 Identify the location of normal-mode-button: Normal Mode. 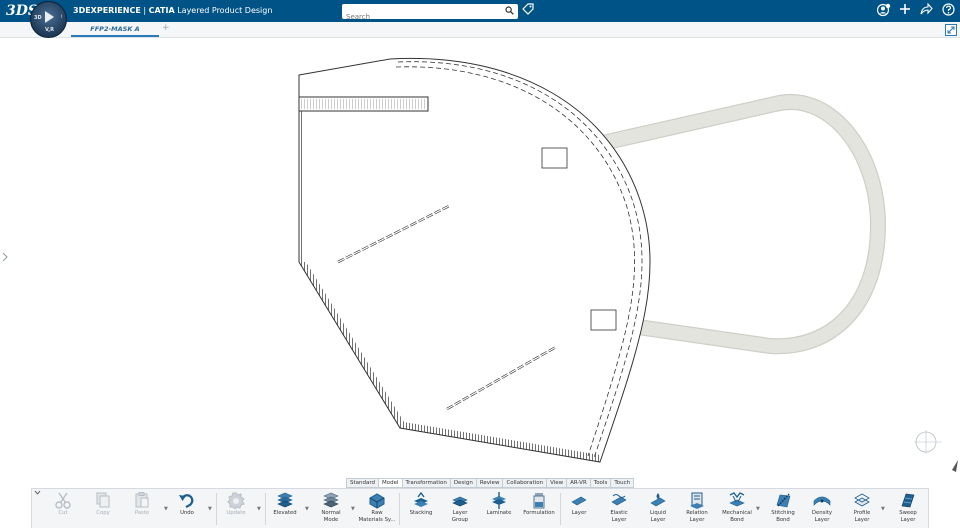
(331, 507).